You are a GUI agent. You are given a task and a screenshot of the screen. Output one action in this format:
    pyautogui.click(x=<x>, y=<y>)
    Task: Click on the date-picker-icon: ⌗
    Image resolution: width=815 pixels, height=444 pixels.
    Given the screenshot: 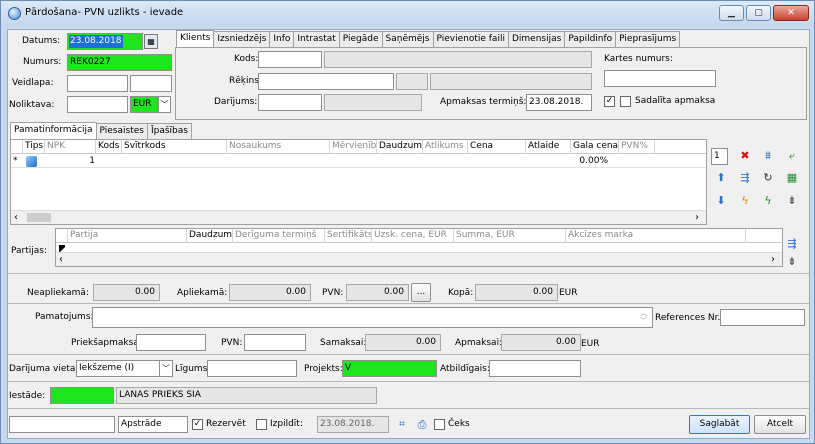 What is the action you would take?
    pyautogui.click(x=402, y=425)
    